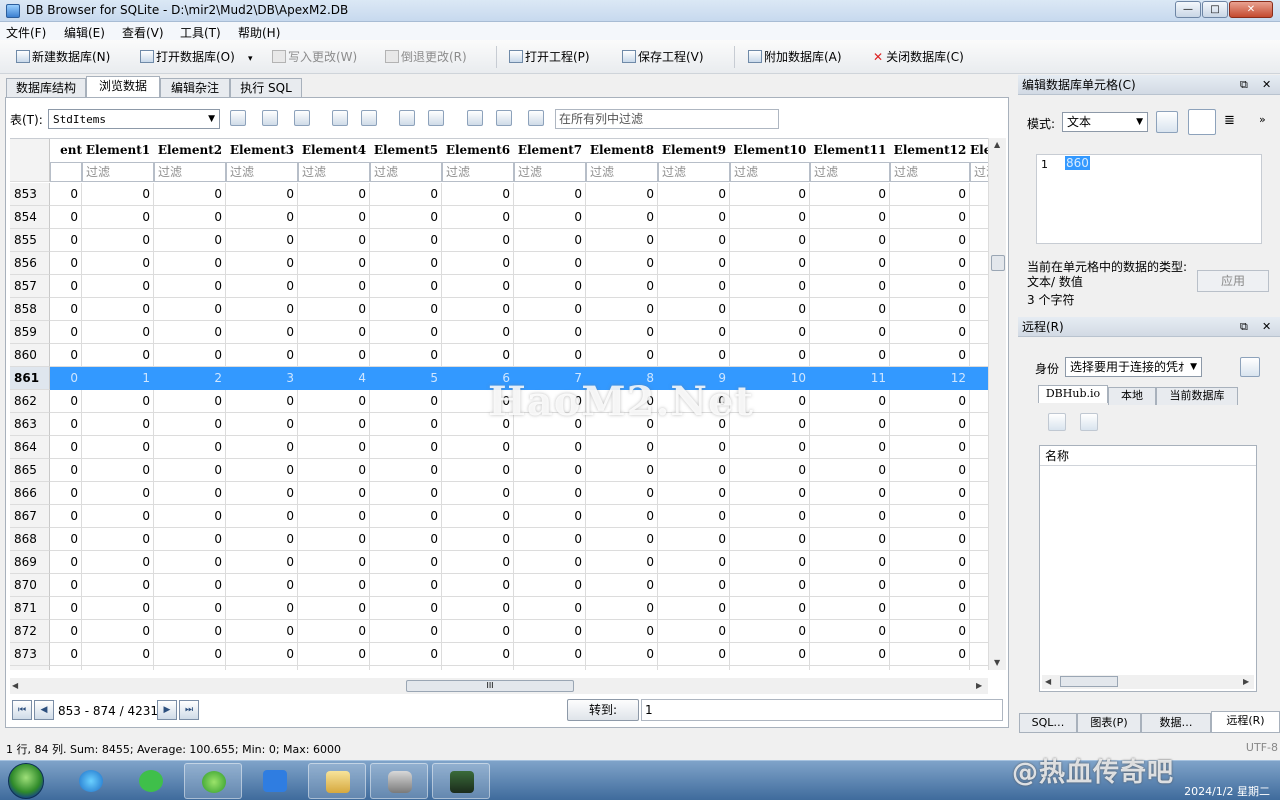 Image resolution: width=1280 pixels, height=800 pixels. What do you see at coordinates (549, 57) in the screenshot?
I see `open-project-button: 打开工程(P)` at bounding box center [549, 57].